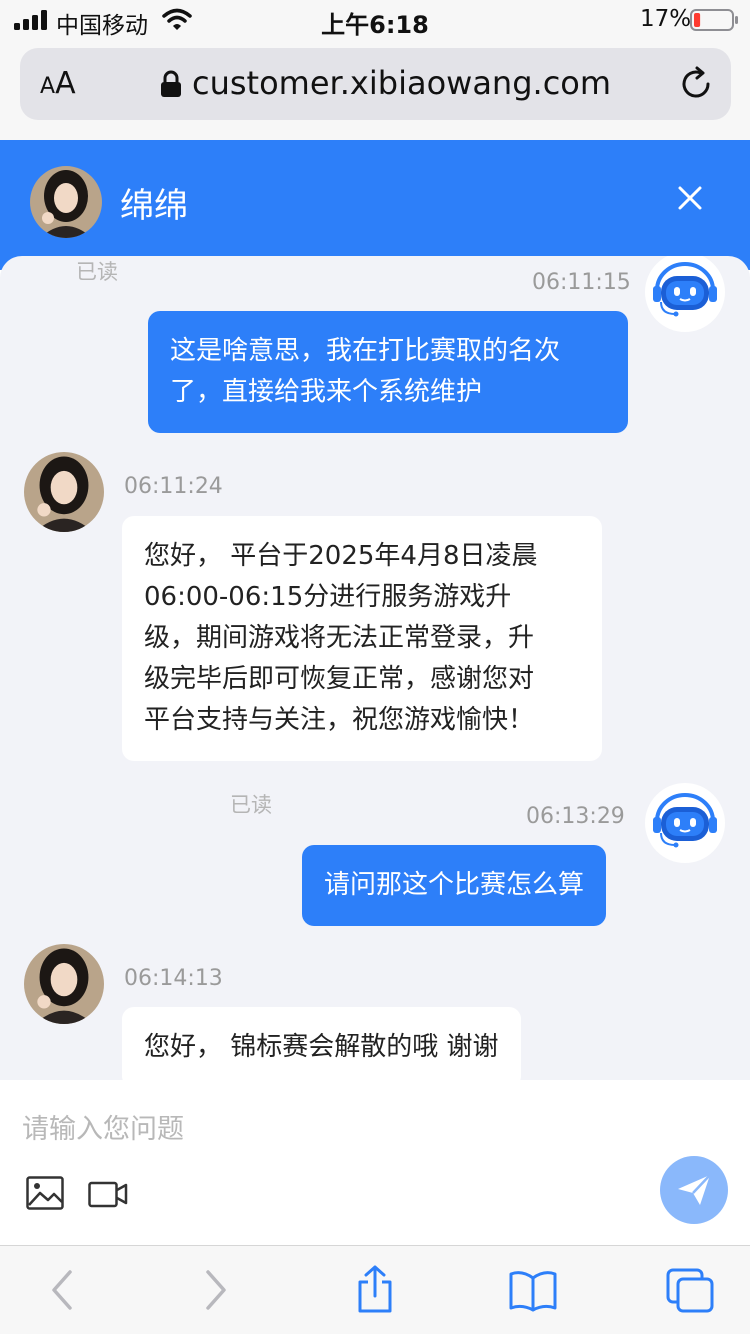 This screenshot has height=1334, width=750. What do you see at coordinates (45, 1193) in the screenshot?
I see `image-icon` at bounding box center [45, 1193].